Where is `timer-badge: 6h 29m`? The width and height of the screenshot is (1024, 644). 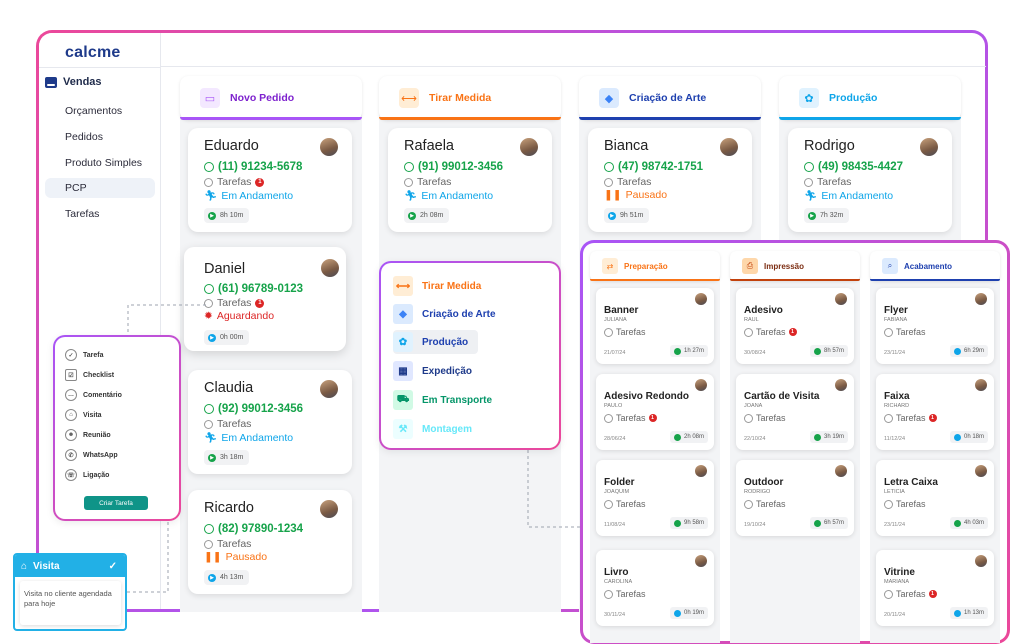
timer-badge: 6h 29m is located at coordinates (968, 351).